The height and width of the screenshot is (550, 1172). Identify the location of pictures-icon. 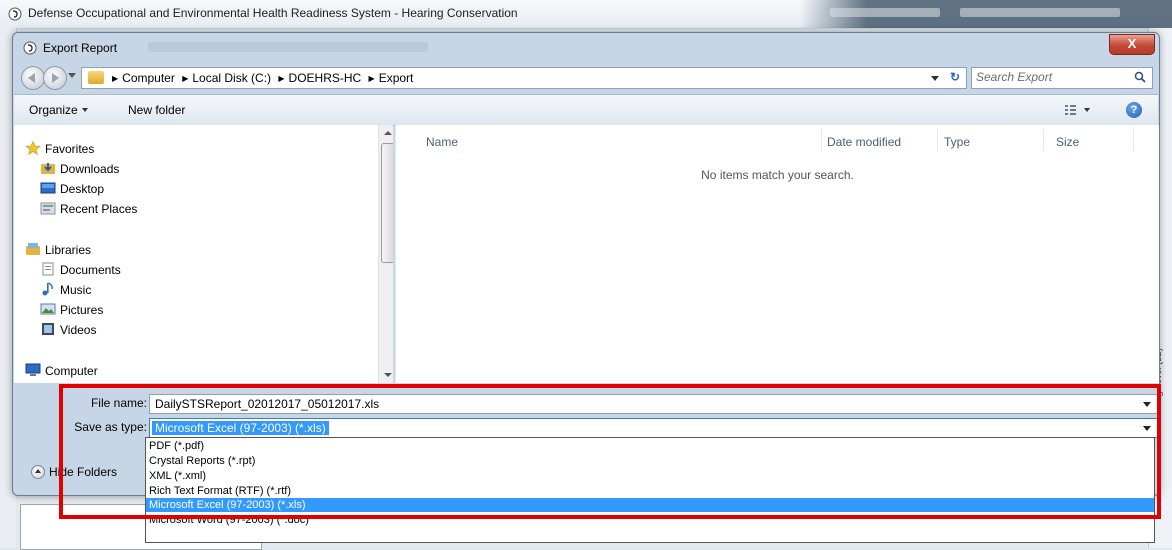
(48, 309).